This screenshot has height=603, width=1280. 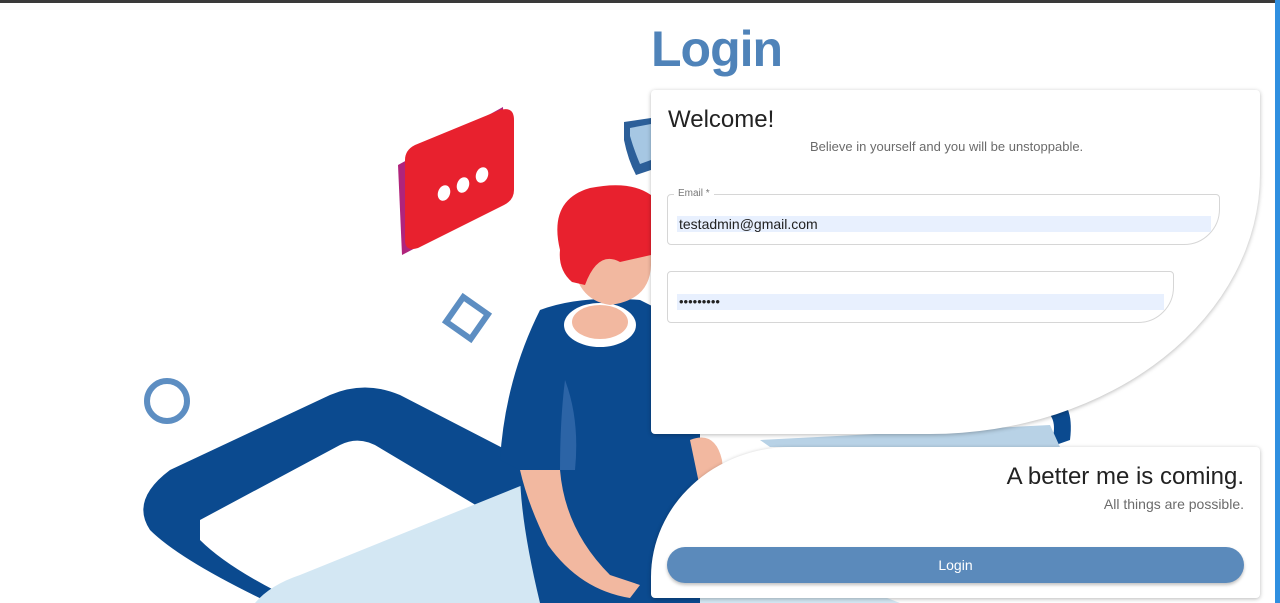 I want to click on diamond-decor, so click(x=467, y=318).